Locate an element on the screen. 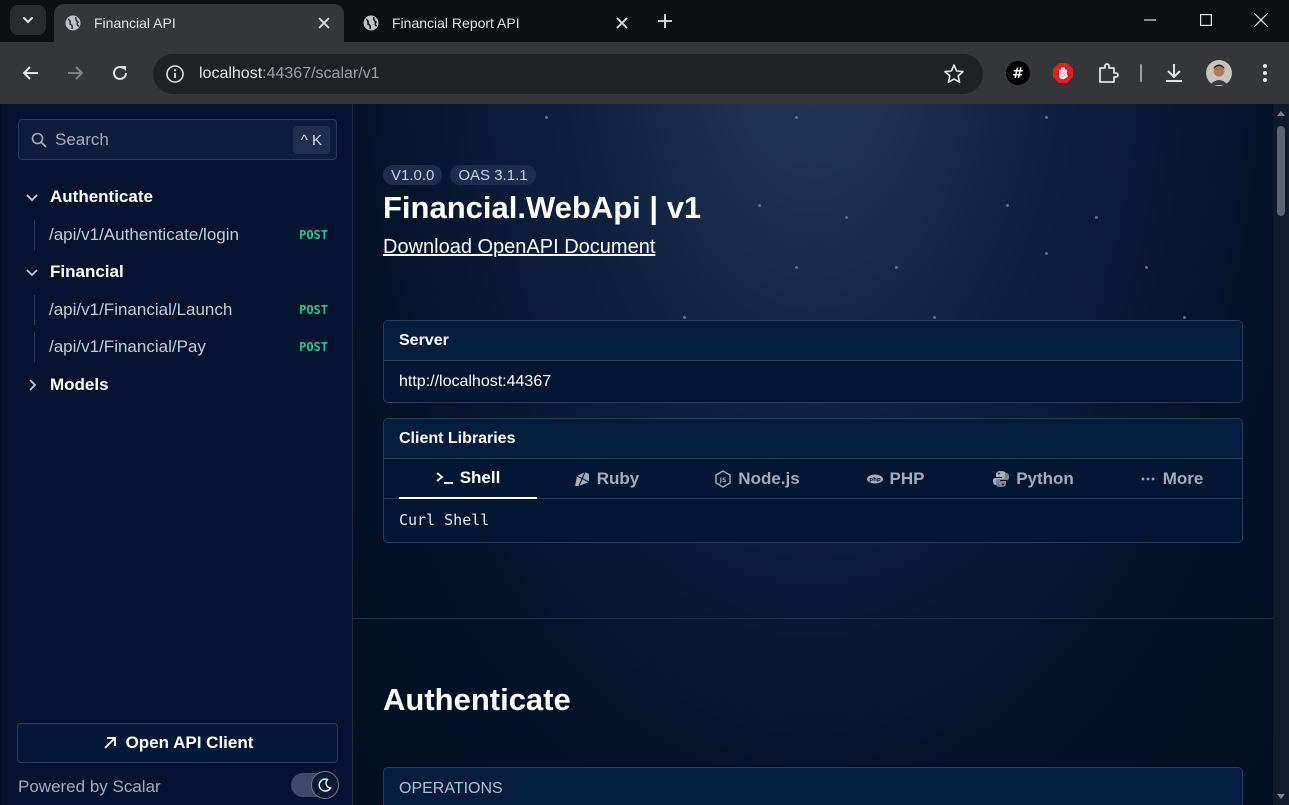 Image resolution: width=1289 pixels, height=805 pixels. tab-title: Financial API is located at coordinates (135, 23).